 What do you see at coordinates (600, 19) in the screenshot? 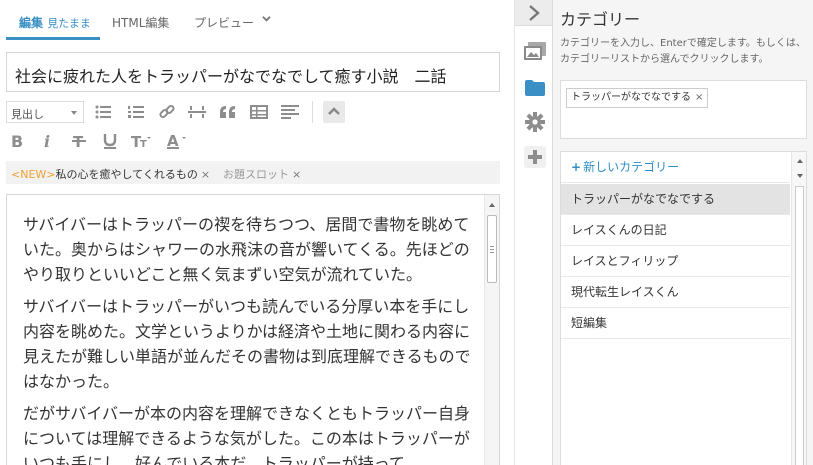
I see `category-title: カテゴリー` at bounding box center [600, 19].